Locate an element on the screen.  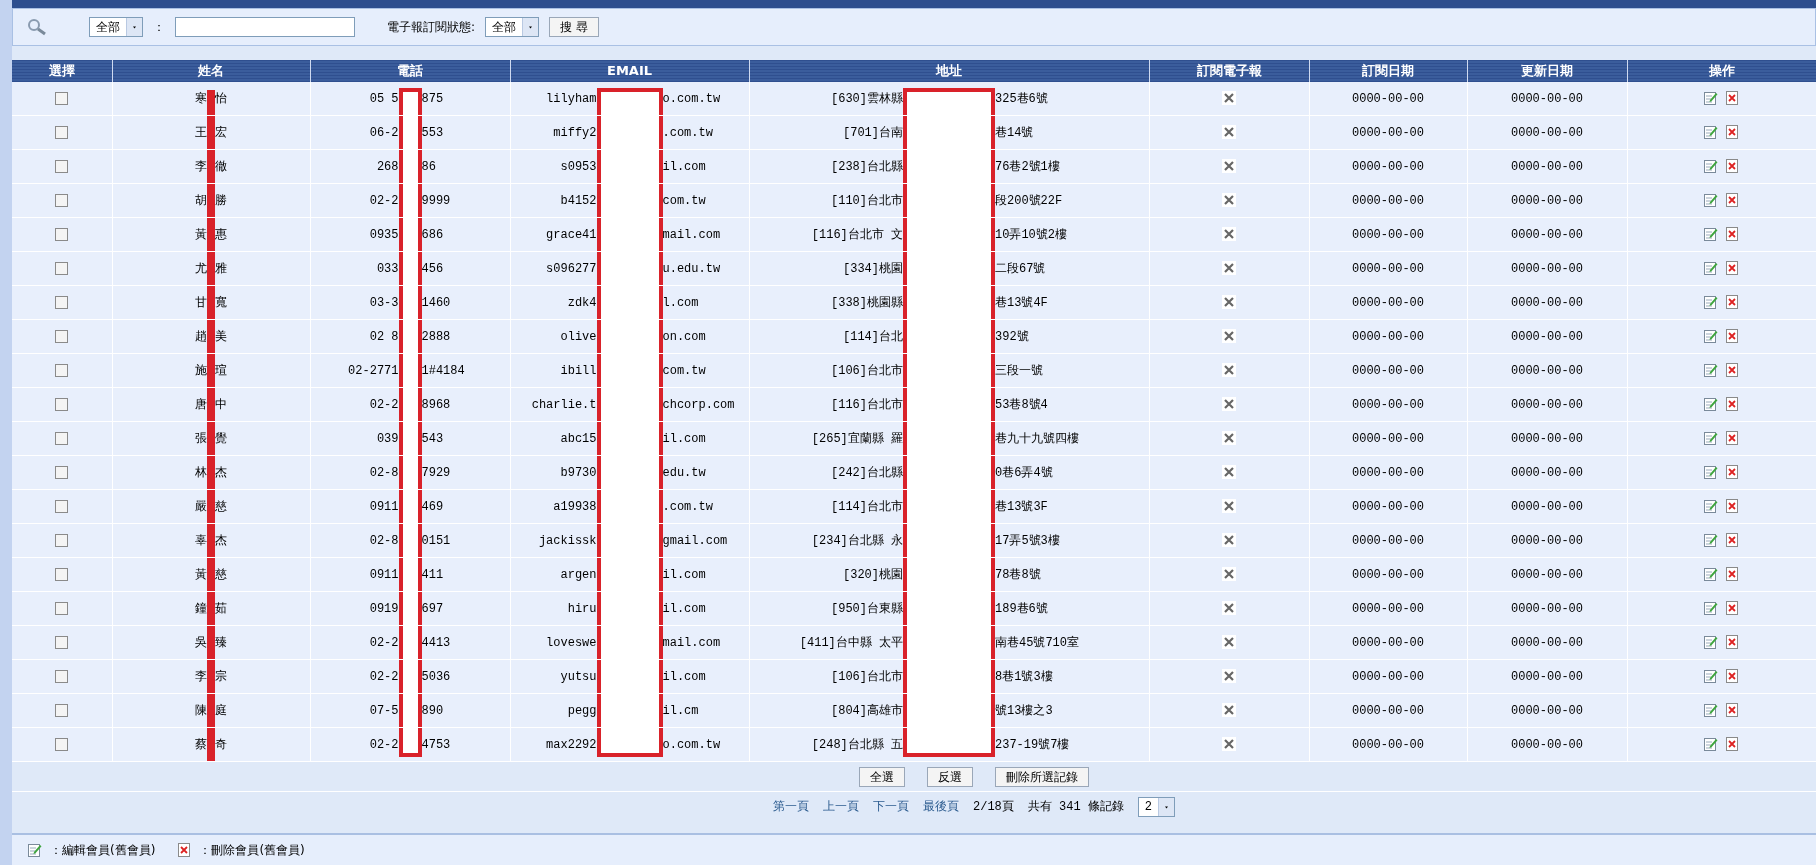
search-button: 搜 尋 is located at coordinates (574, 27).